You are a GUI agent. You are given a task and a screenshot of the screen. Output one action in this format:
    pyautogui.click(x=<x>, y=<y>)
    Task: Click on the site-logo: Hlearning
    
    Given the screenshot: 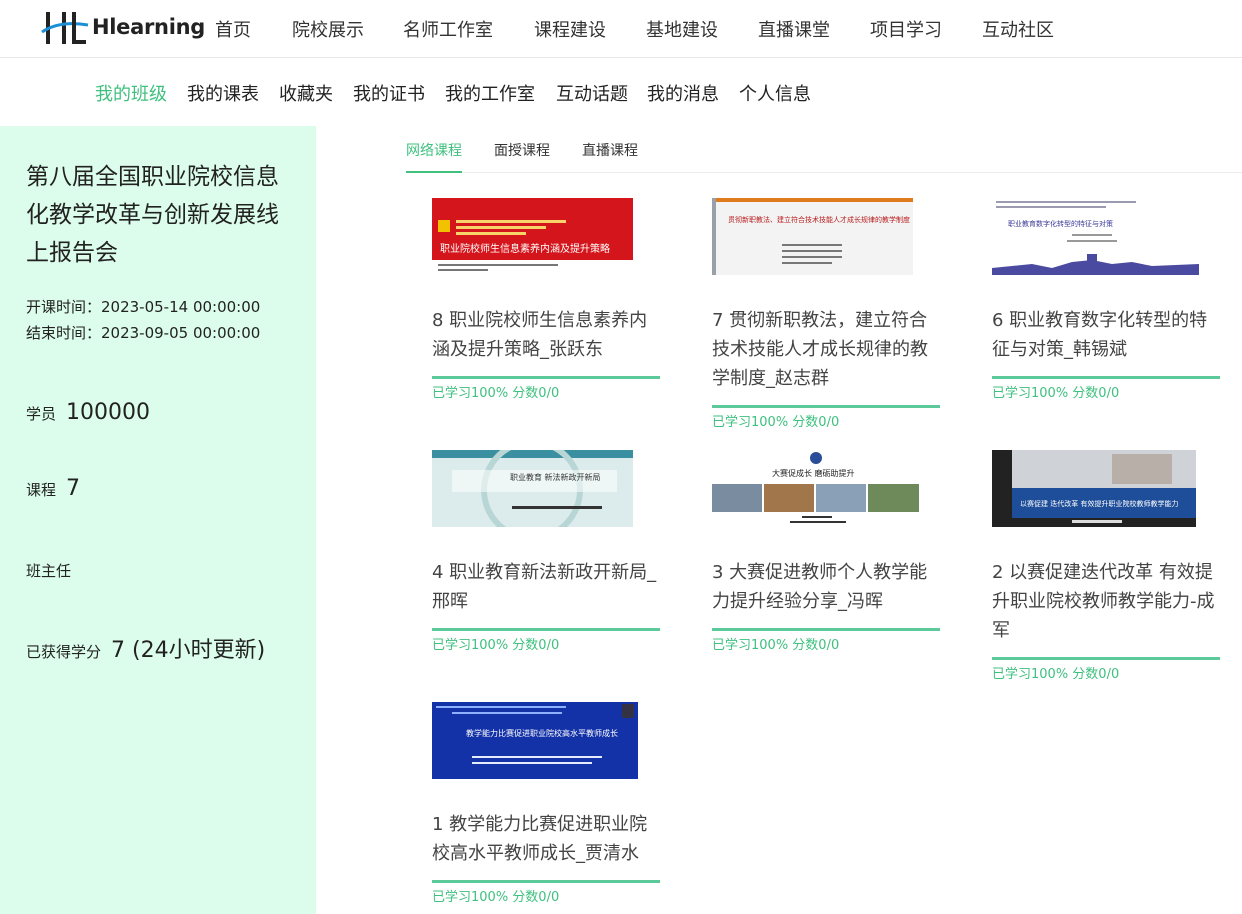 What is the action you would take?
    pyautogui.click(x=122, y=28)
    